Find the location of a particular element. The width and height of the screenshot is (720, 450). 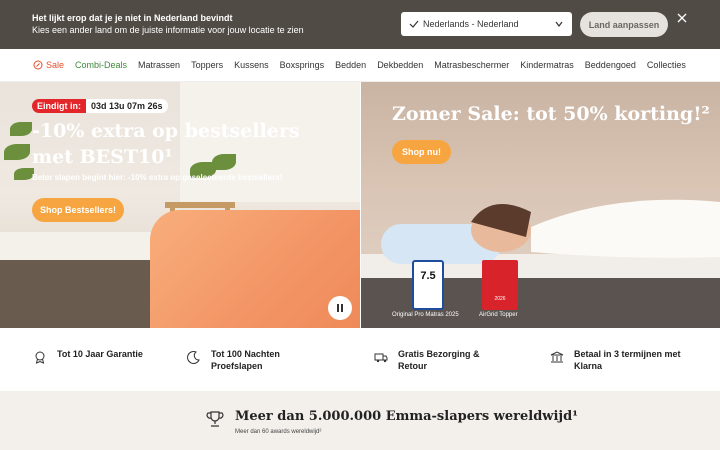

badge-year: 2026 is located at coordinates (500, 299).